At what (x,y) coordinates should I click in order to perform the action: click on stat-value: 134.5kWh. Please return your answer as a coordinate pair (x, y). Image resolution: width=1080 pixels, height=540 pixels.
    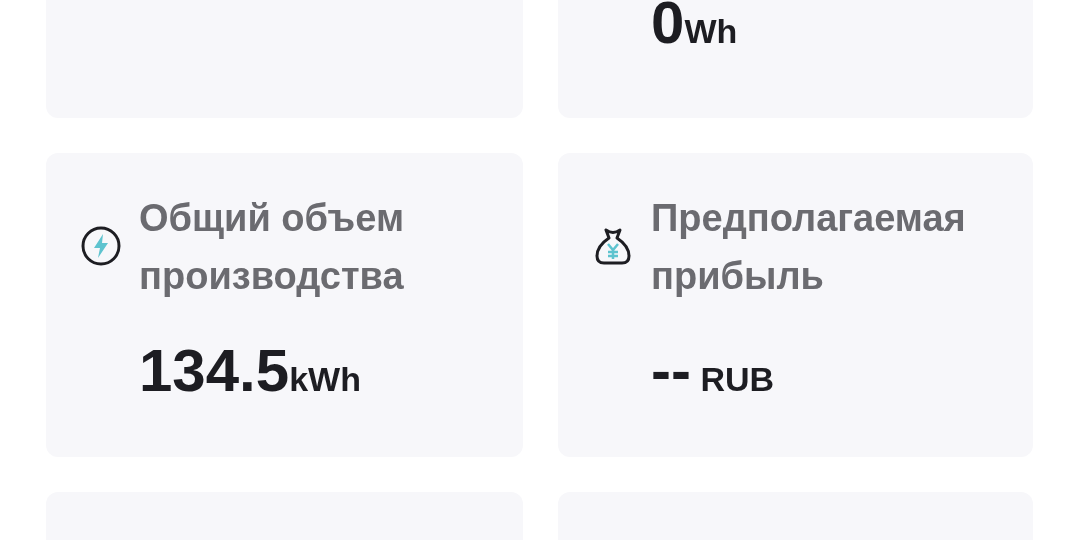
    Looking at the image, I should click on (250, 372).